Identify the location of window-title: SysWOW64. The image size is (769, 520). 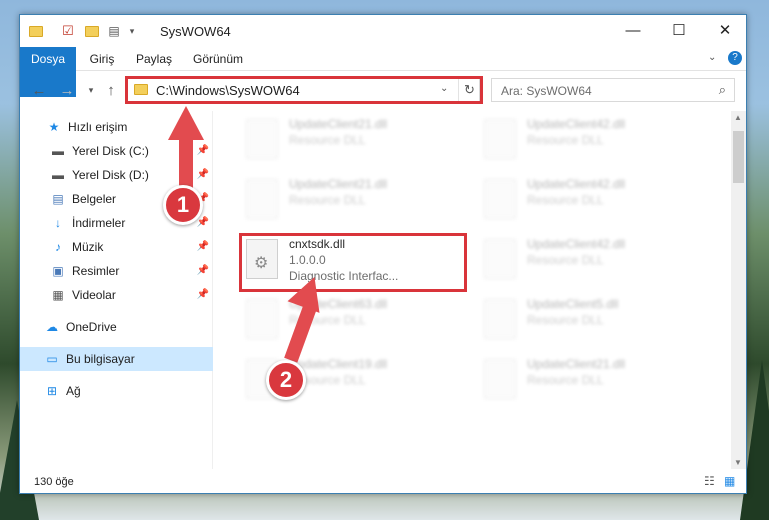
(195, 31).